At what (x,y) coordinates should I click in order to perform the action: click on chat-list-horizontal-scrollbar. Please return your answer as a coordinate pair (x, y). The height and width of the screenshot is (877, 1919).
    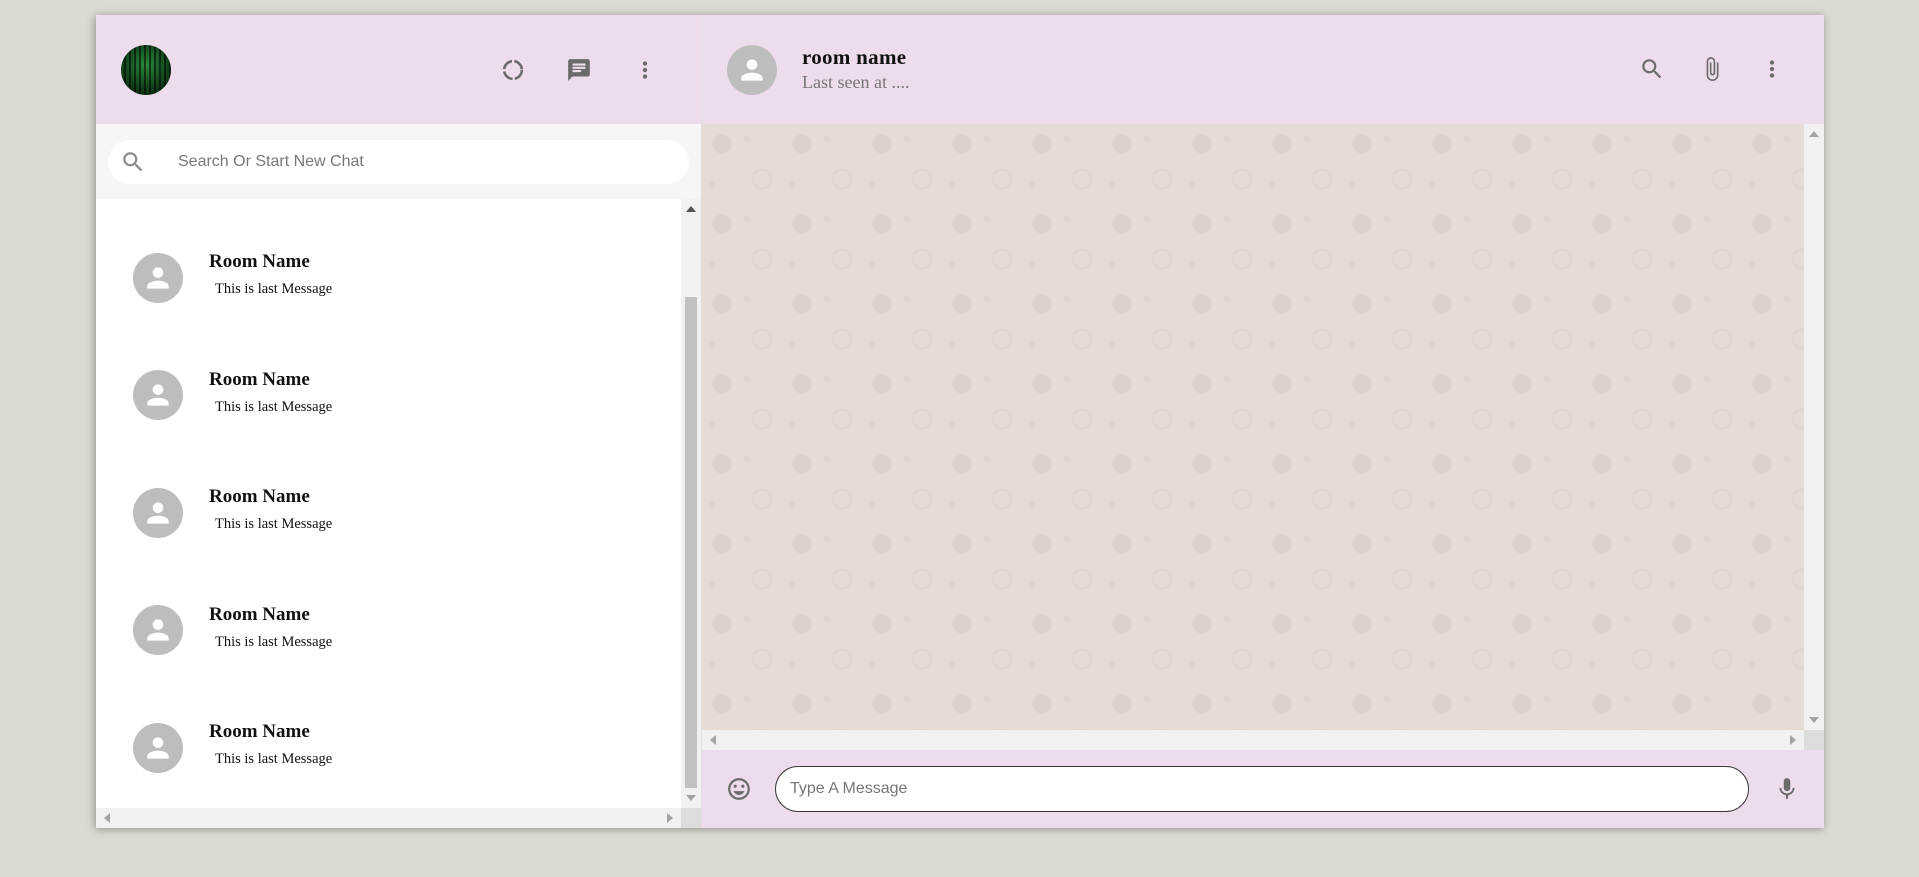
    Looking at the image, I should click on (388, 818).